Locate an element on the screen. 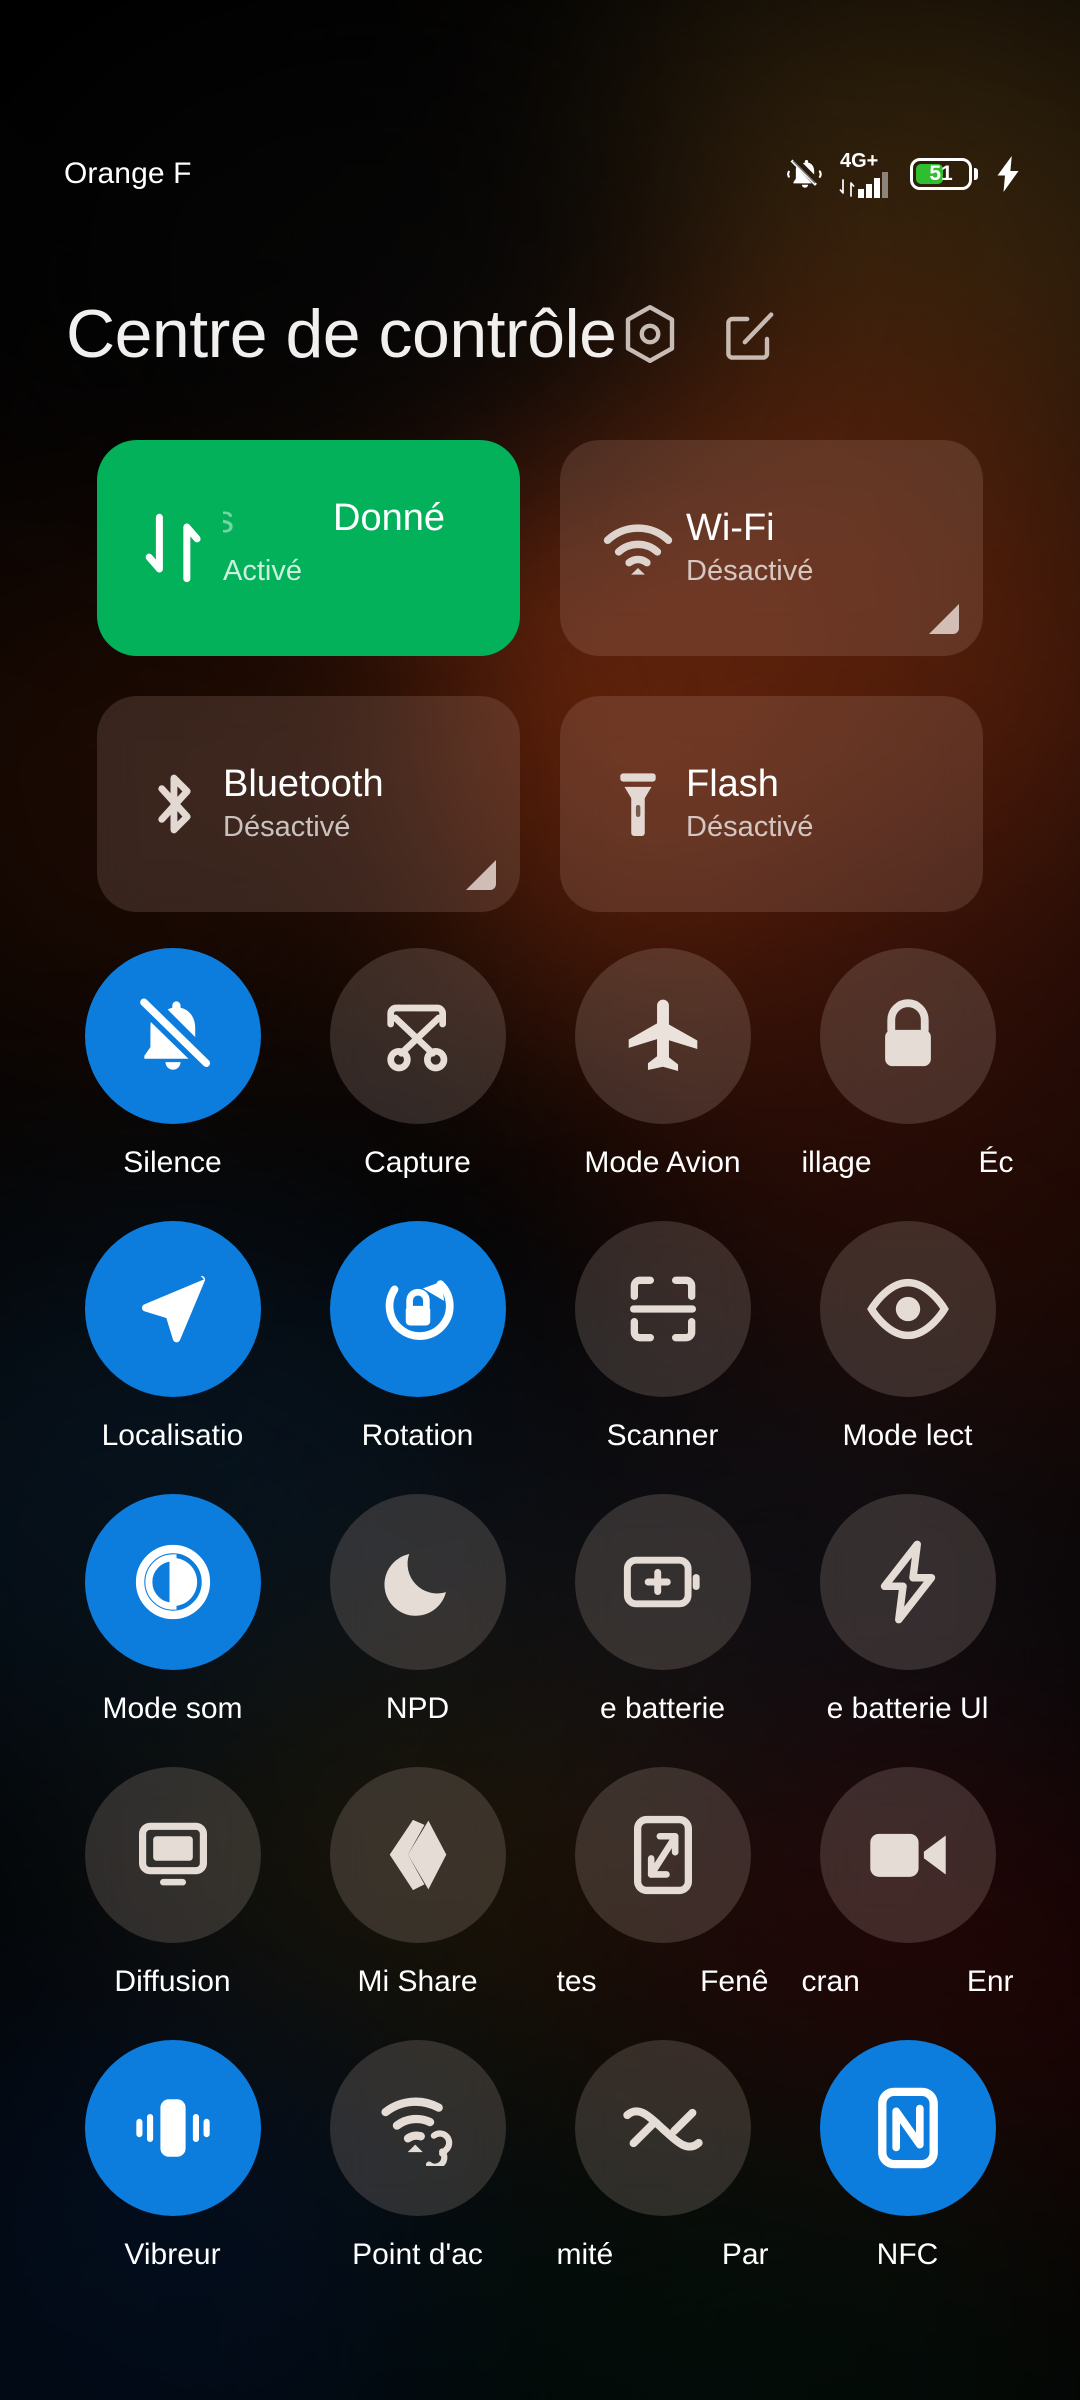 The image size is (1080, 2400). floating-window-icon is located at coordinates (662, 1855).